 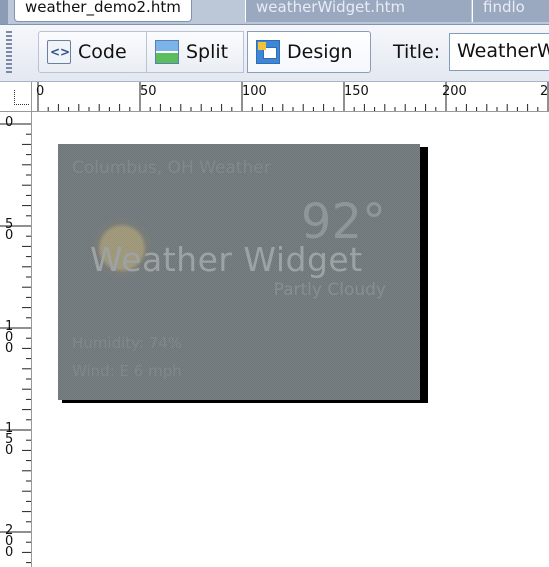 I want to click on v-ruler-label-100: 100, so click(x=9, y=337).